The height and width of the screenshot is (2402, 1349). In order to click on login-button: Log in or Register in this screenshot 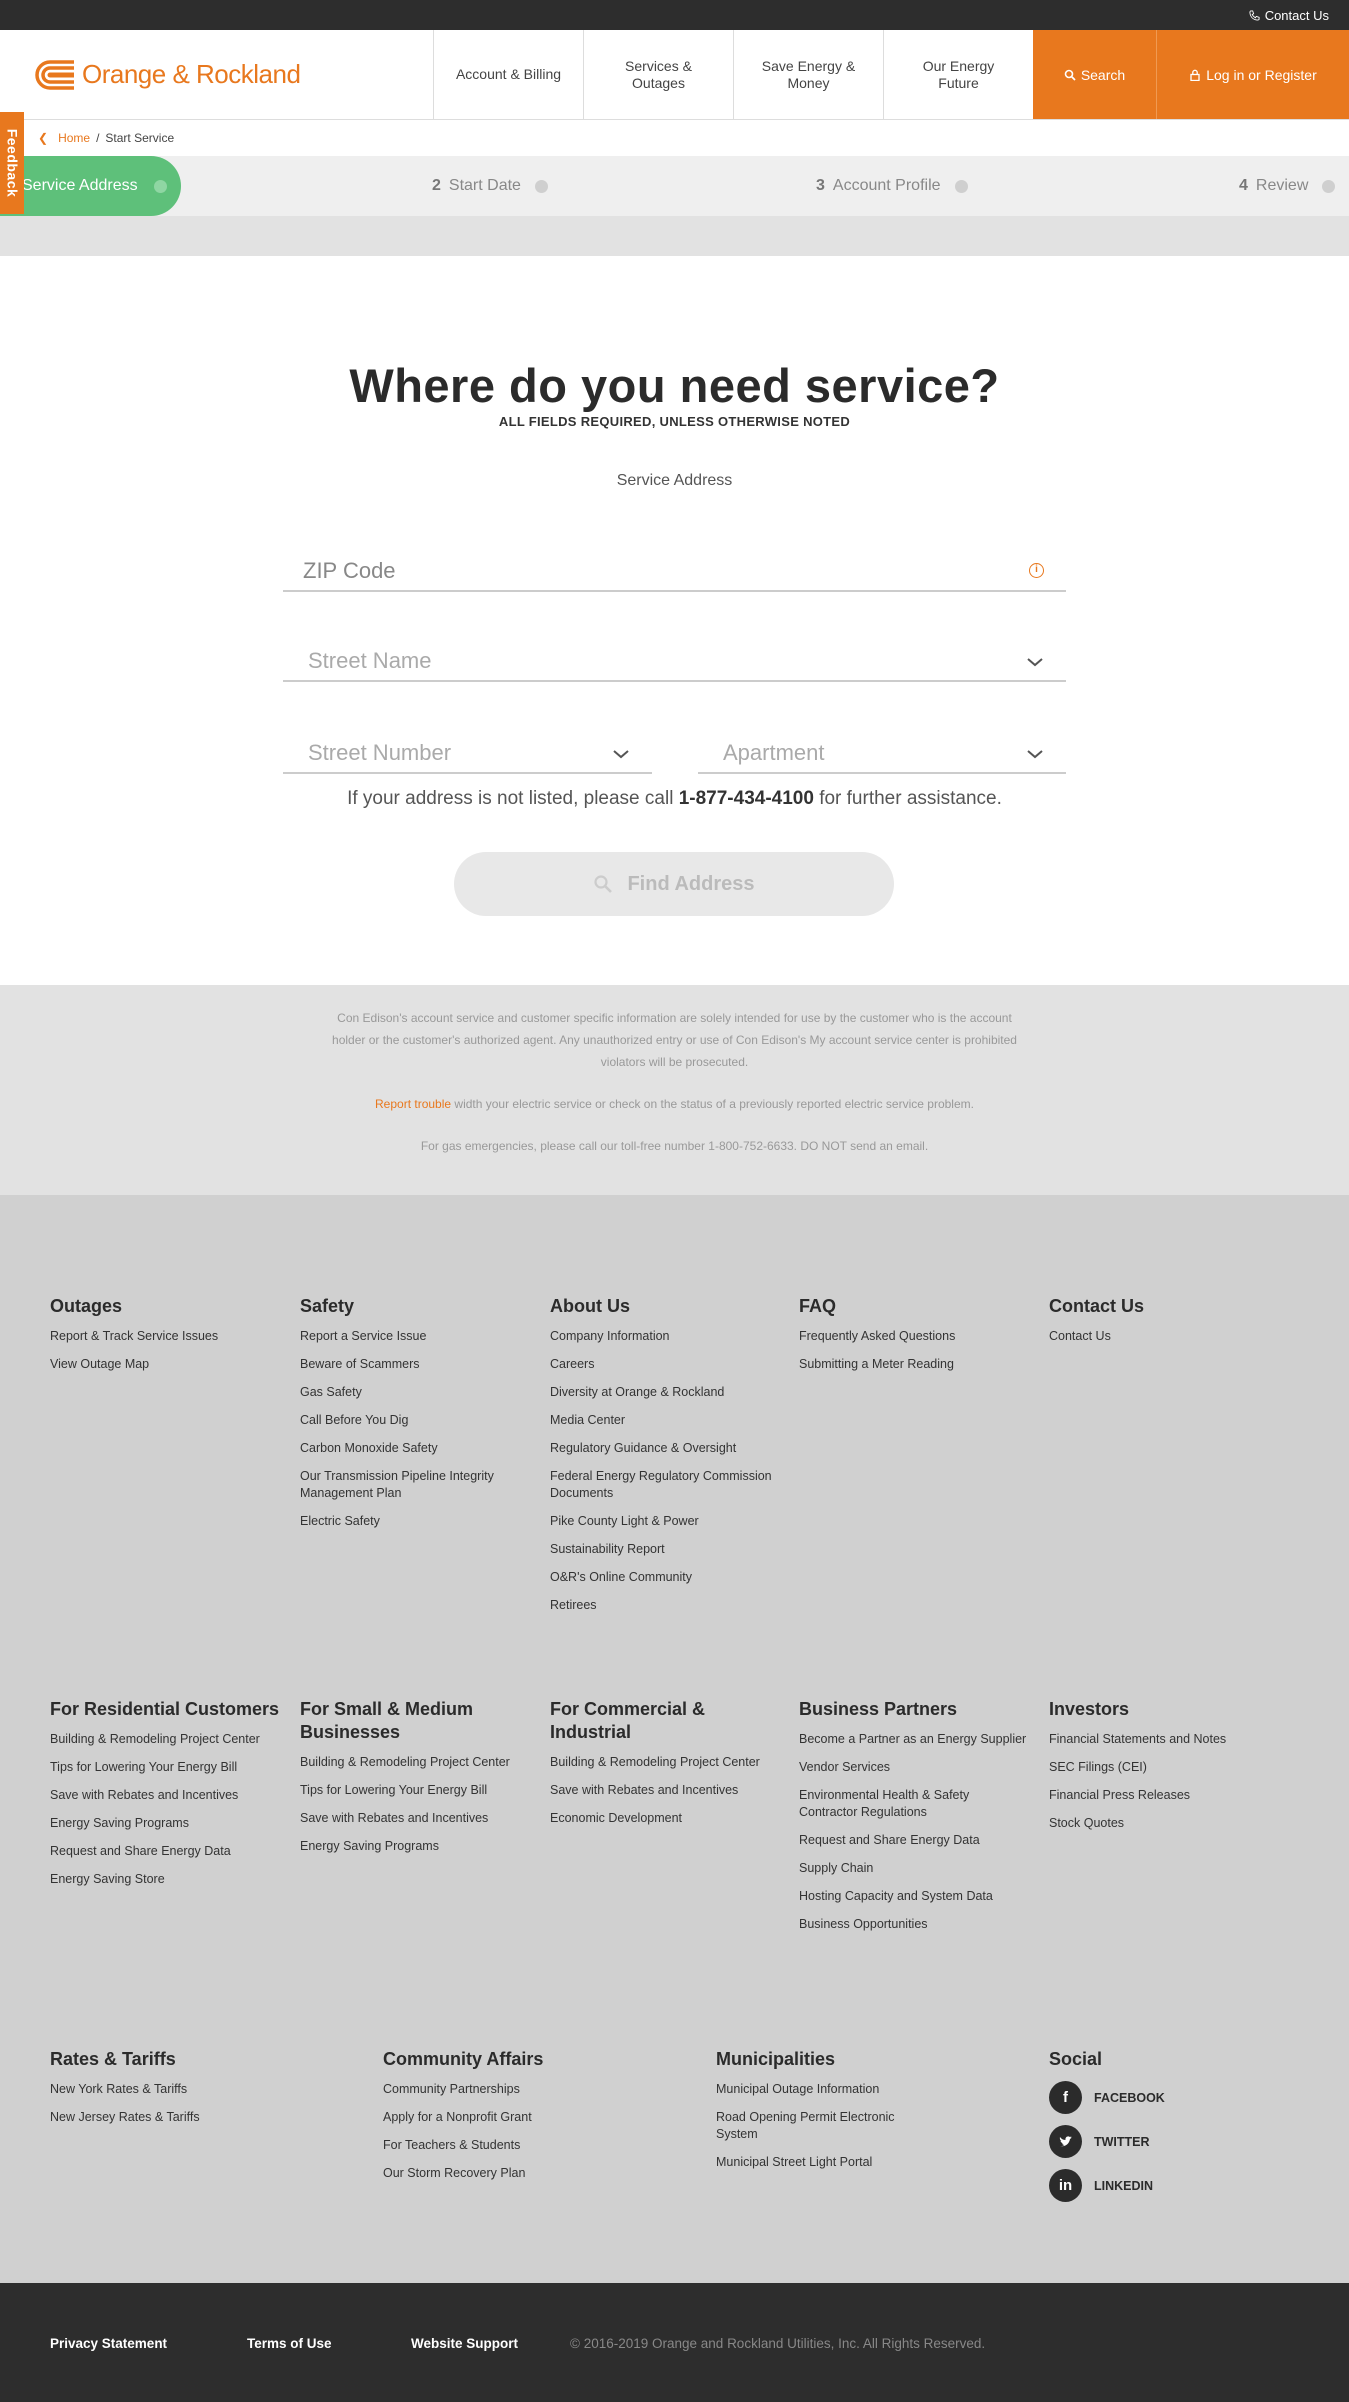, I will do `click(1252, 74)`.